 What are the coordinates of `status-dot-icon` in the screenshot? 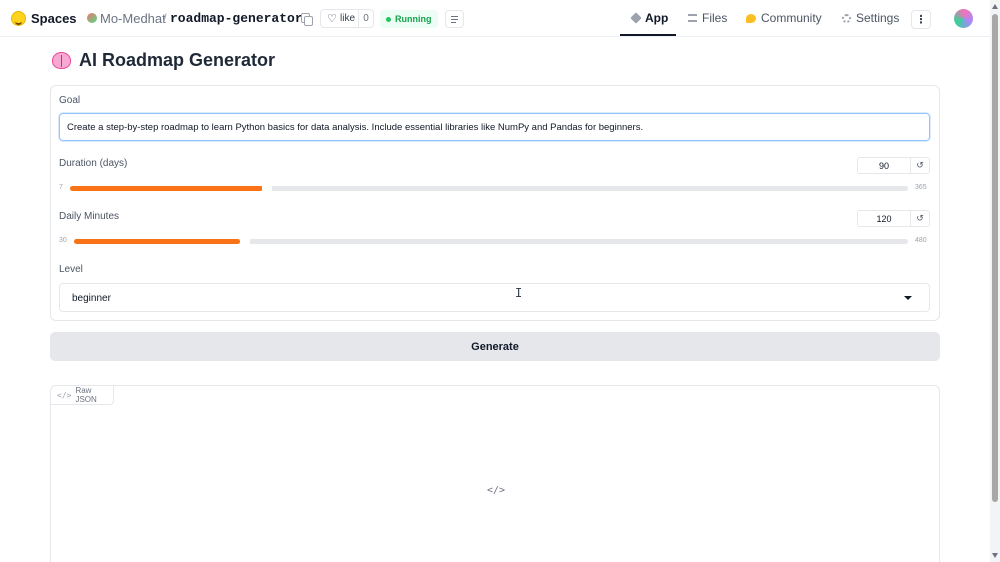 It's located at (388, 19).